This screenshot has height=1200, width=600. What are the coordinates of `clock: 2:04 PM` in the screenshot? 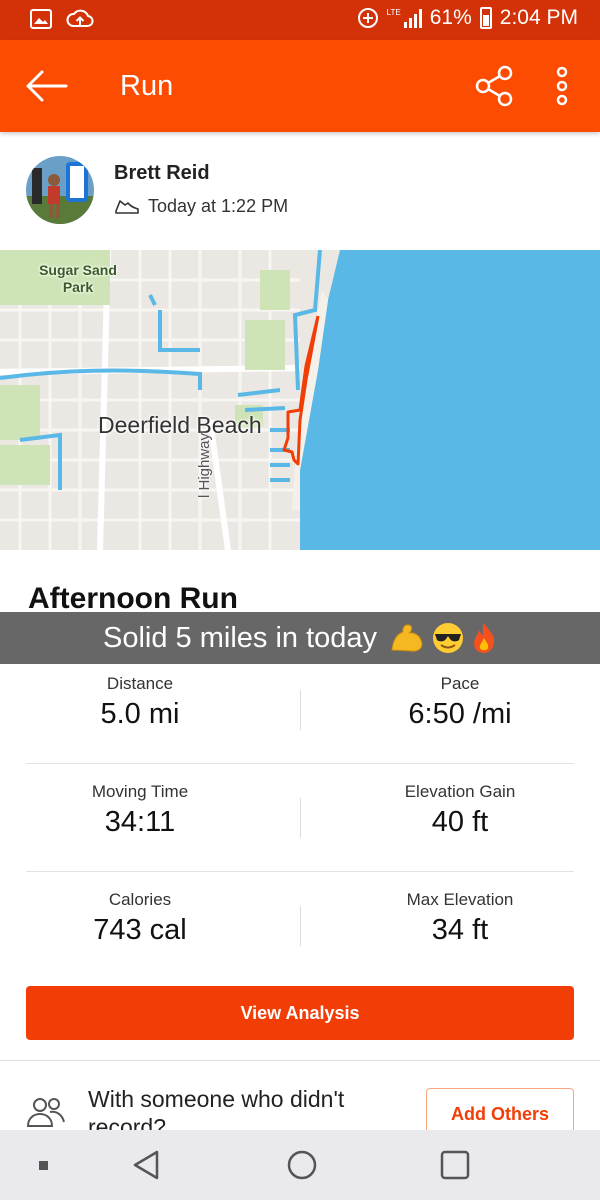 It's located at (538, 17).